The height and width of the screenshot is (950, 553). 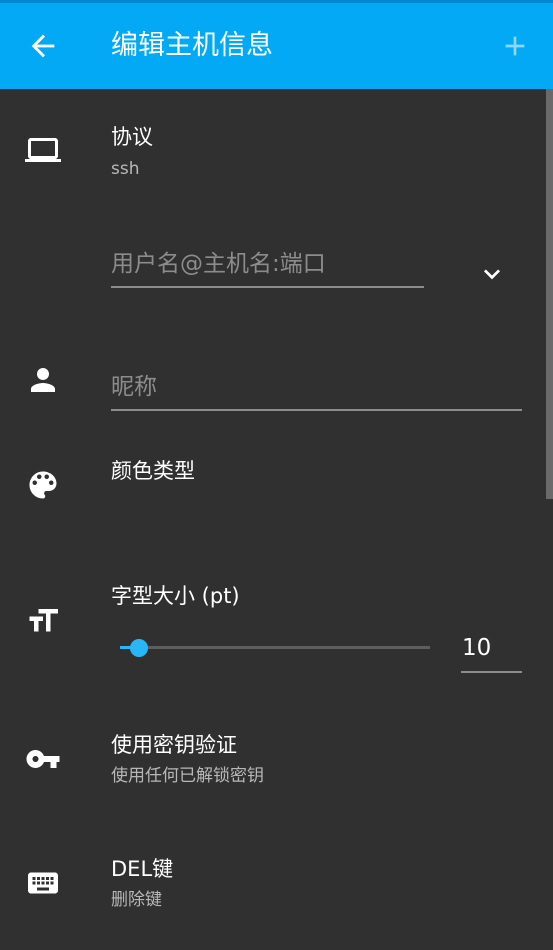 I want to click on page-title: 编辑主机信息, so click(x=192, y=45).